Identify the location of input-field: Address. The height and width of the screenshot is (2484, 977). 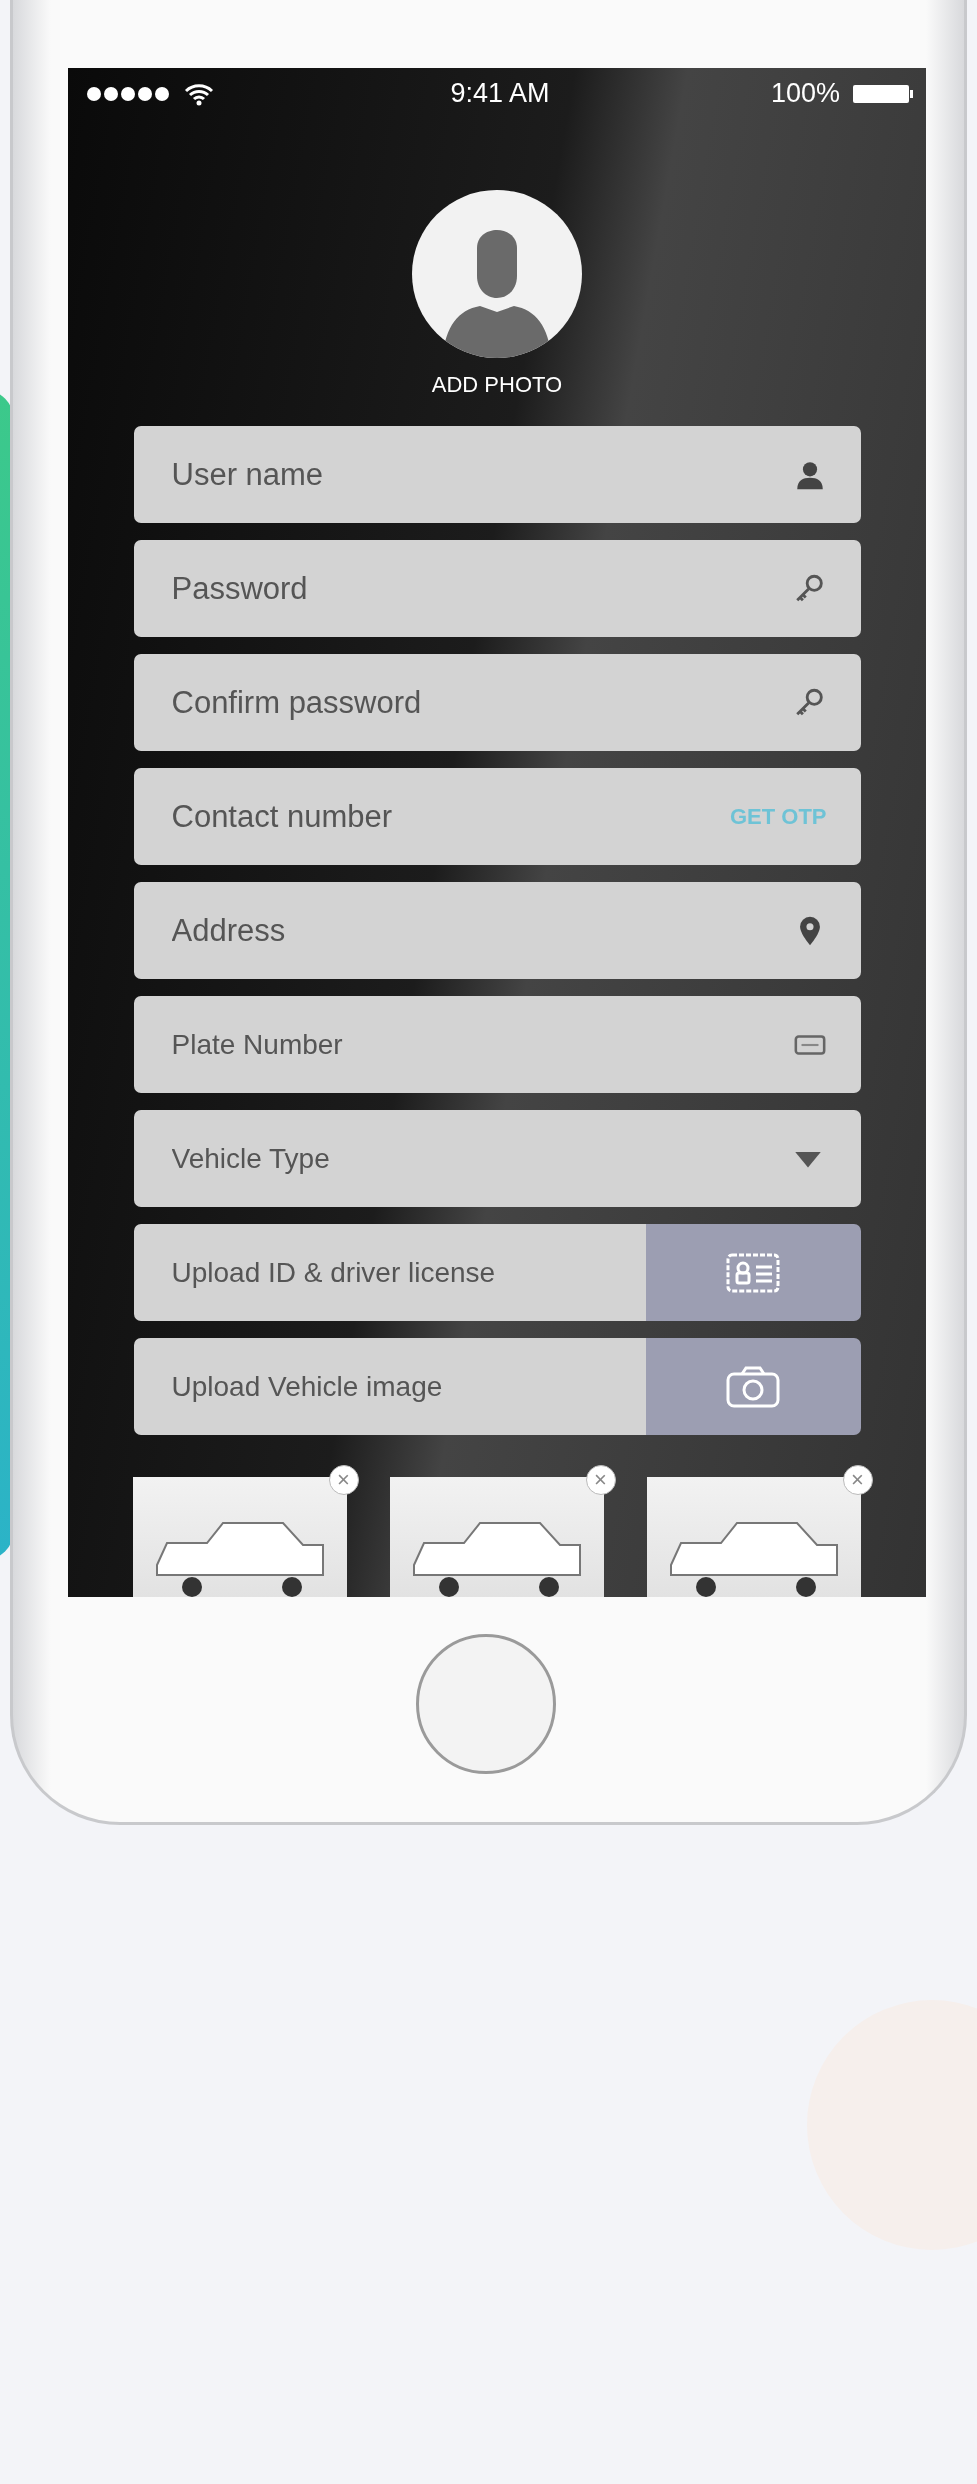
(497, 930).